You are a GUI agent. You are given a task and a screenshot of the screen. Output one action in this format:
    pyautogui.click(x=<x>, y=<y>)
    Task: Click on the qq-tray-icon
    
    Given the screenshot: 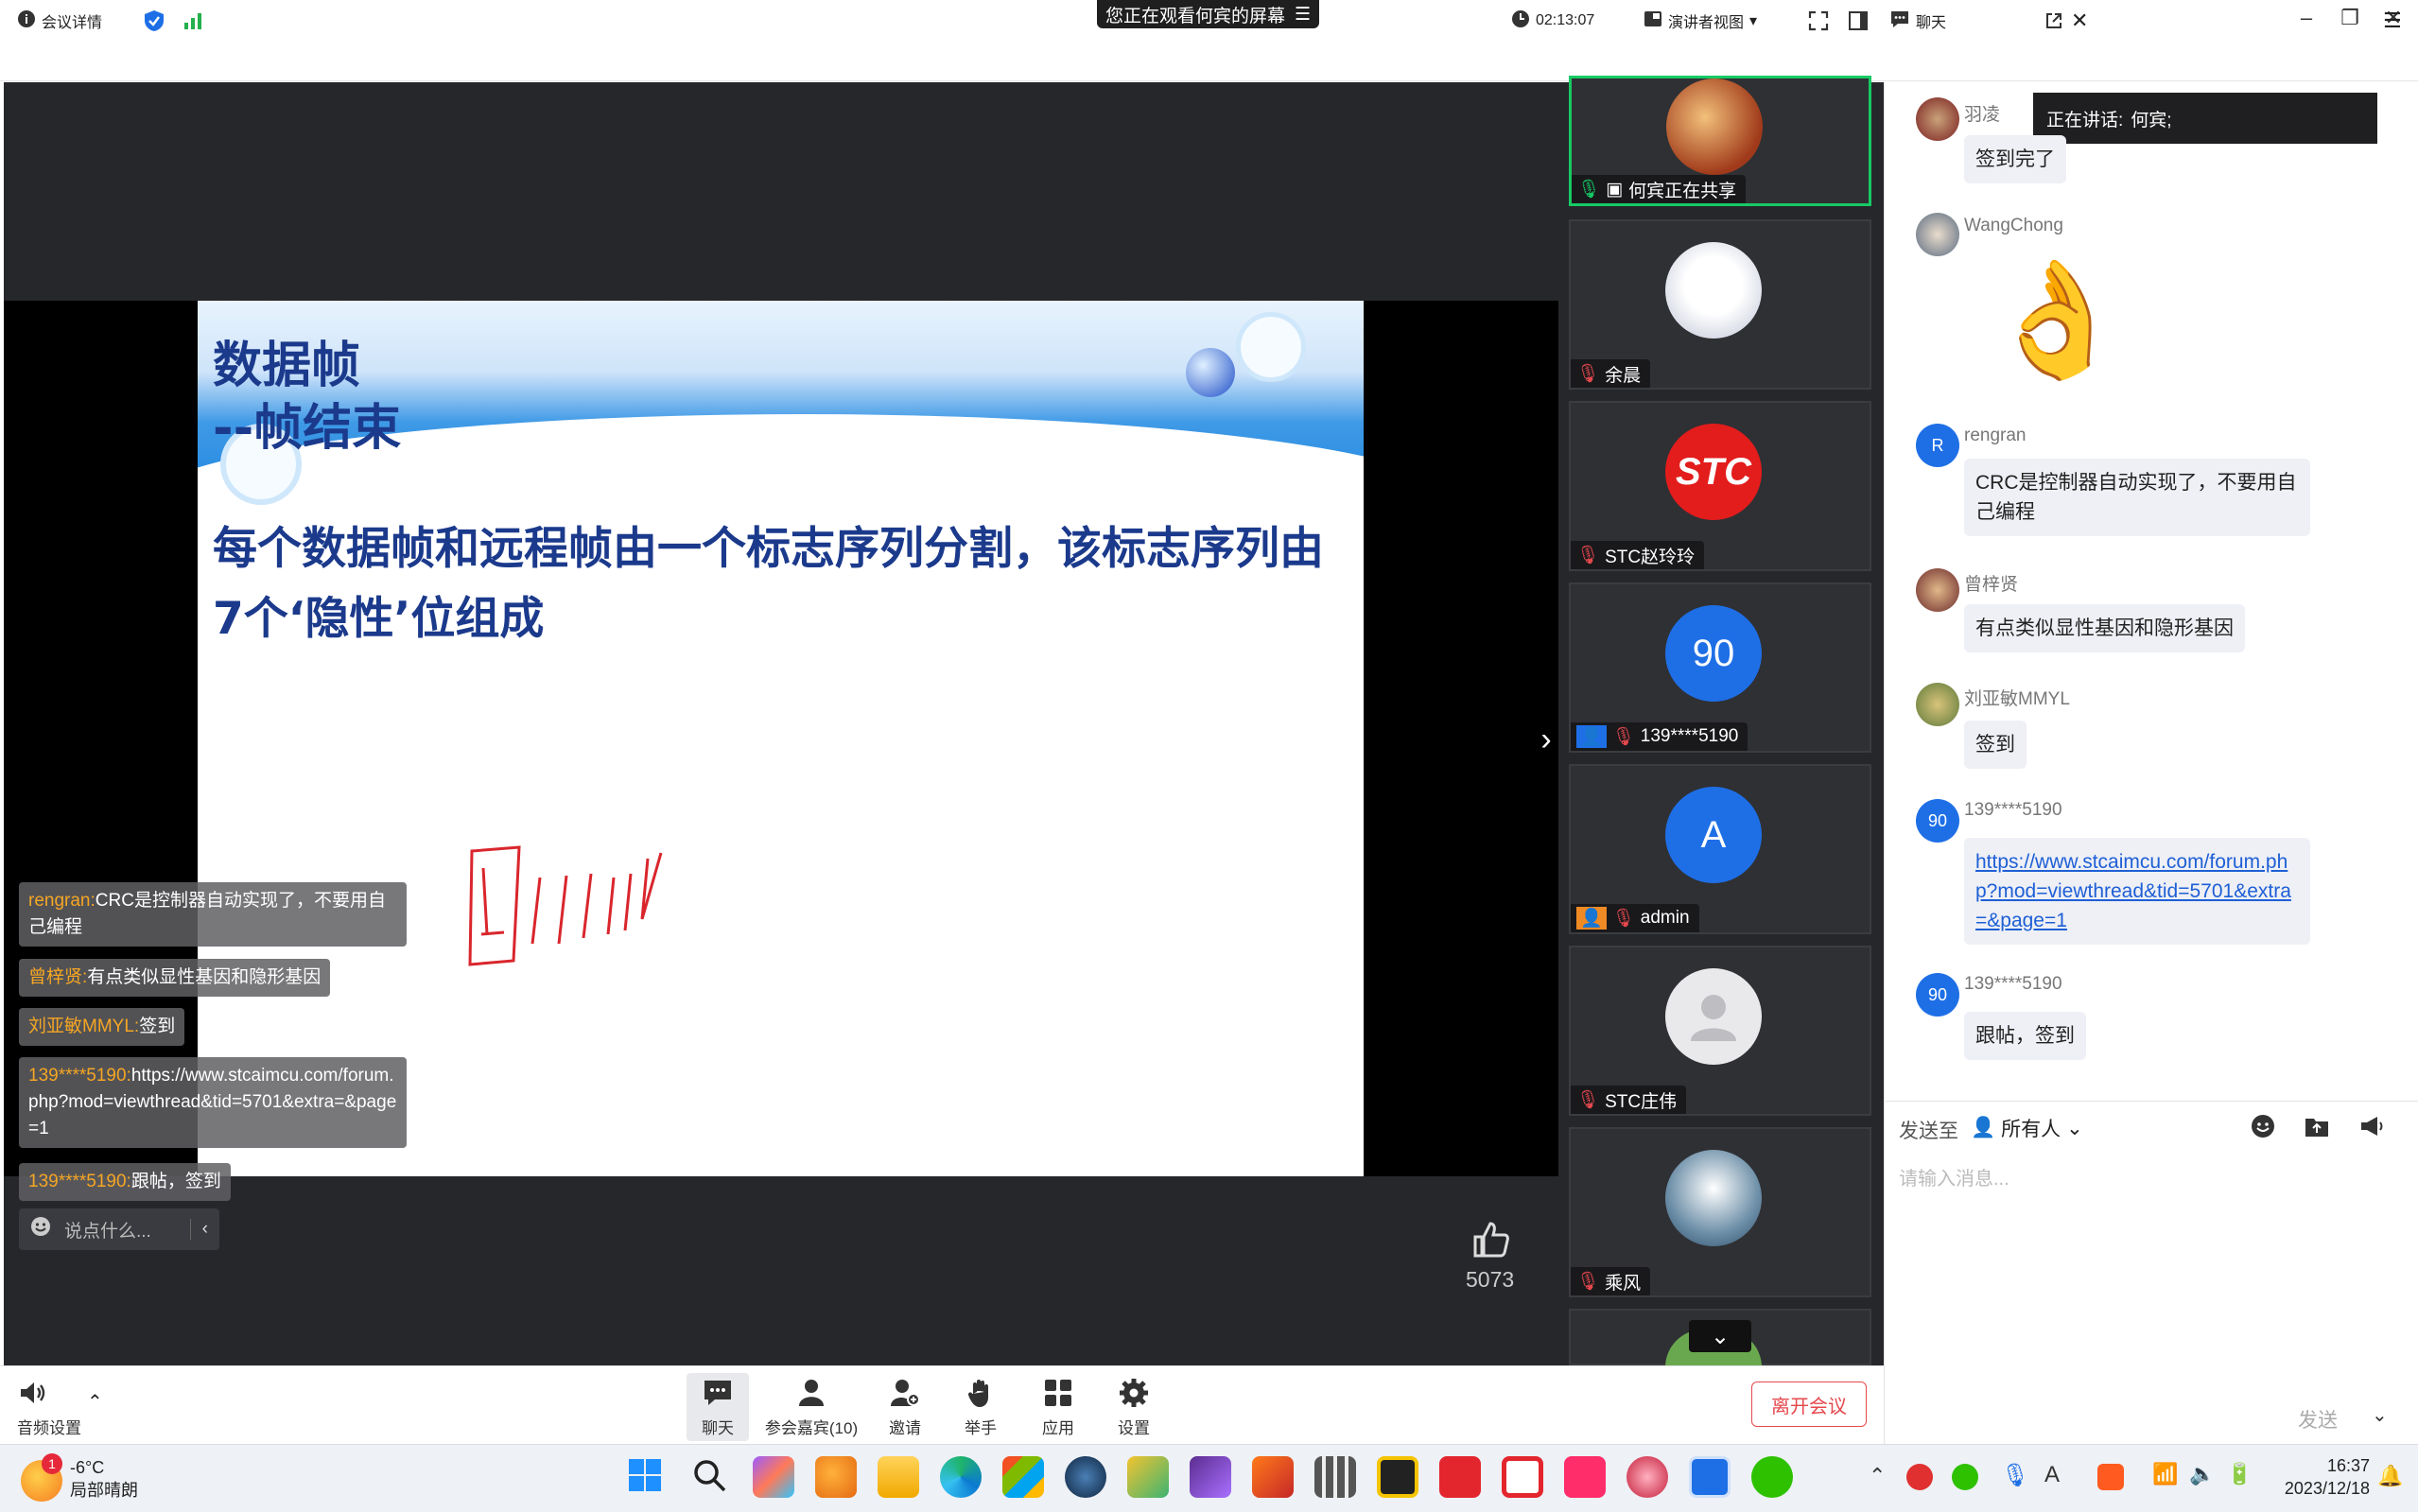 What is the action you would take?
    pyautogui.click(x=1919, y=1477)
    